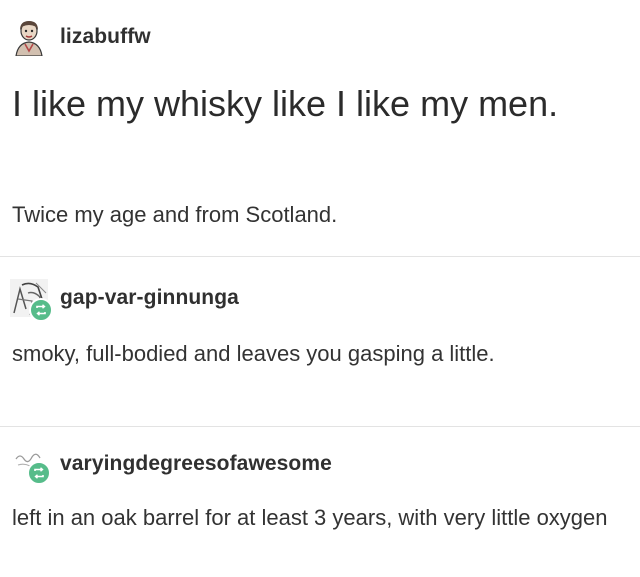 Image resolution: width=640 pixels, height=577 pixels. I want to click on sketch-portrait-avatar-icon, so click(31, 300).